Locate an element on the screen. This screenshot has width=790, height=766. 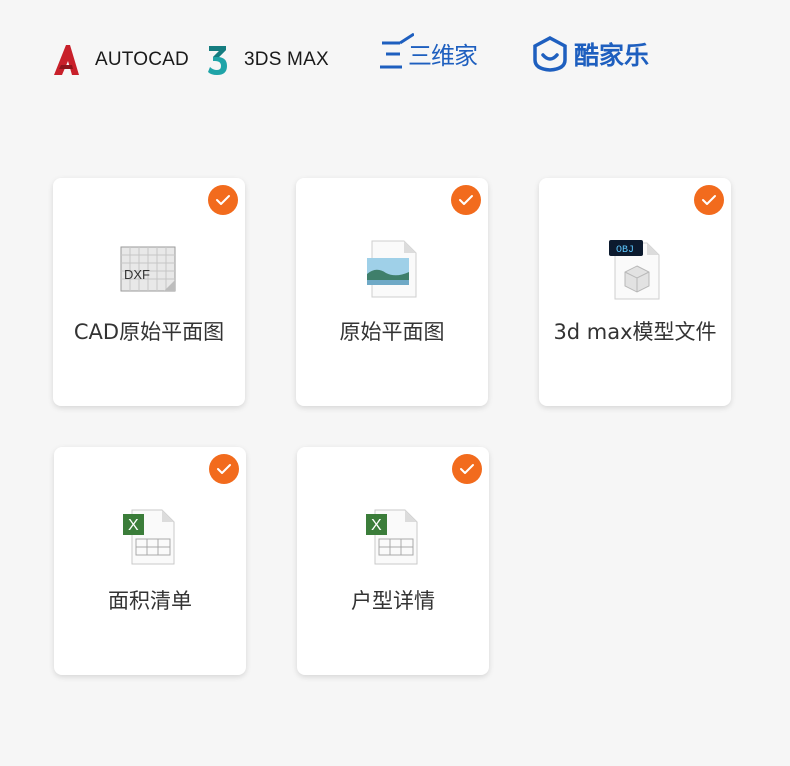
sanweijia-logo: 三维家 is located at coordinates (429, 51).